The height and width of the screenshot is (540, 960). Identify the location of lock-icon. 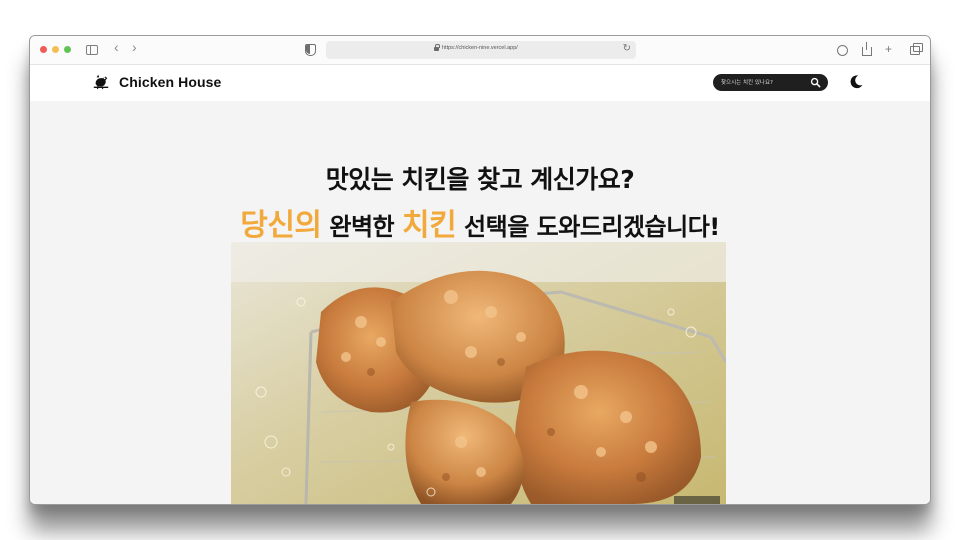
(437, 47).